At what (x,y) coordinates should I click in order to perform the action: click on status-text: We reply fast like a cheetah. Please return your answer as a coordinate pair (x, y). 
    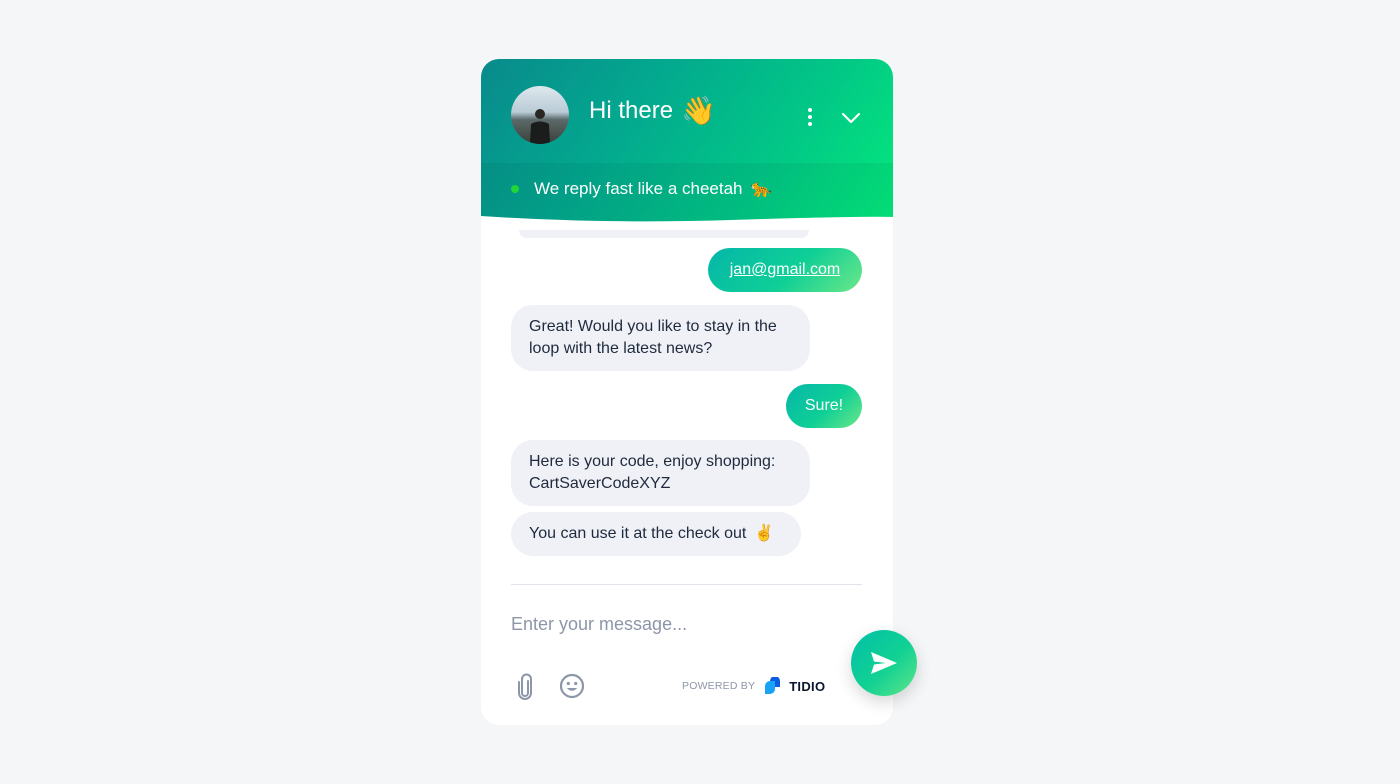
    Looking at the image, I should click on (638, 188).